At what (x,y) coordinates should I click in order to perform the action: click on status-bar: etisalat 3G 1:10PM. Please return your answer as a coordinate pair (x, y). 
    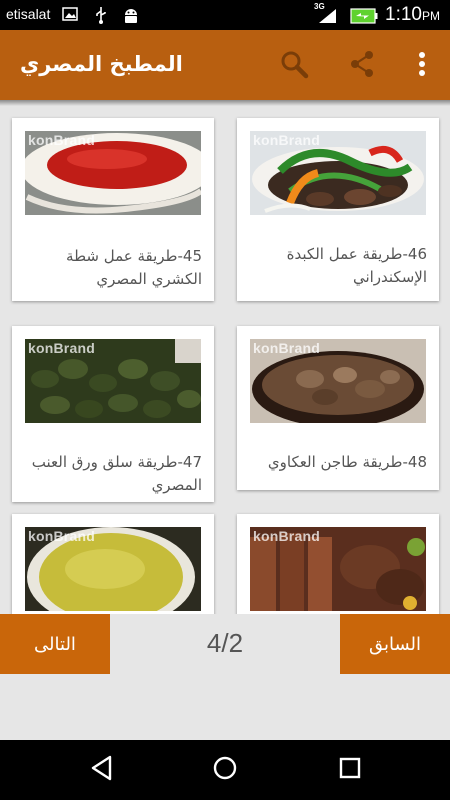
    Looking at the image, I should click on (225, 15).